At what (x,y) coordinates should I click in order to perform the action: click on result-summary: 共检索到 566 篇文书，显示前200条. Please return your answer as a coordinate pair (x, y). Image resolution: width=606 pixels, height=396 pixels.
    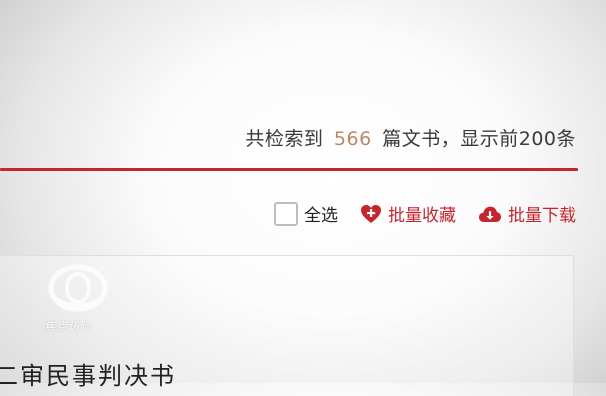
    Looking at the image, I should click on (410, 137).